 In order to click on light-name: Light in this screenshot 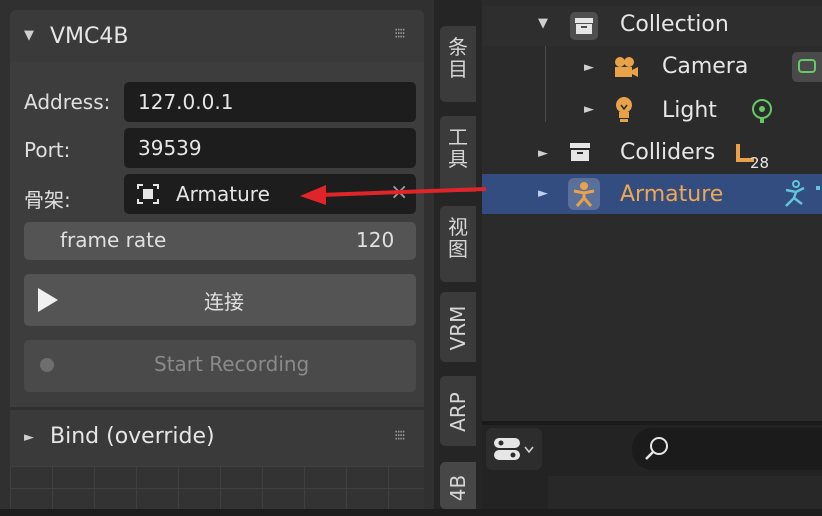, I will do `click(689, 110)`.